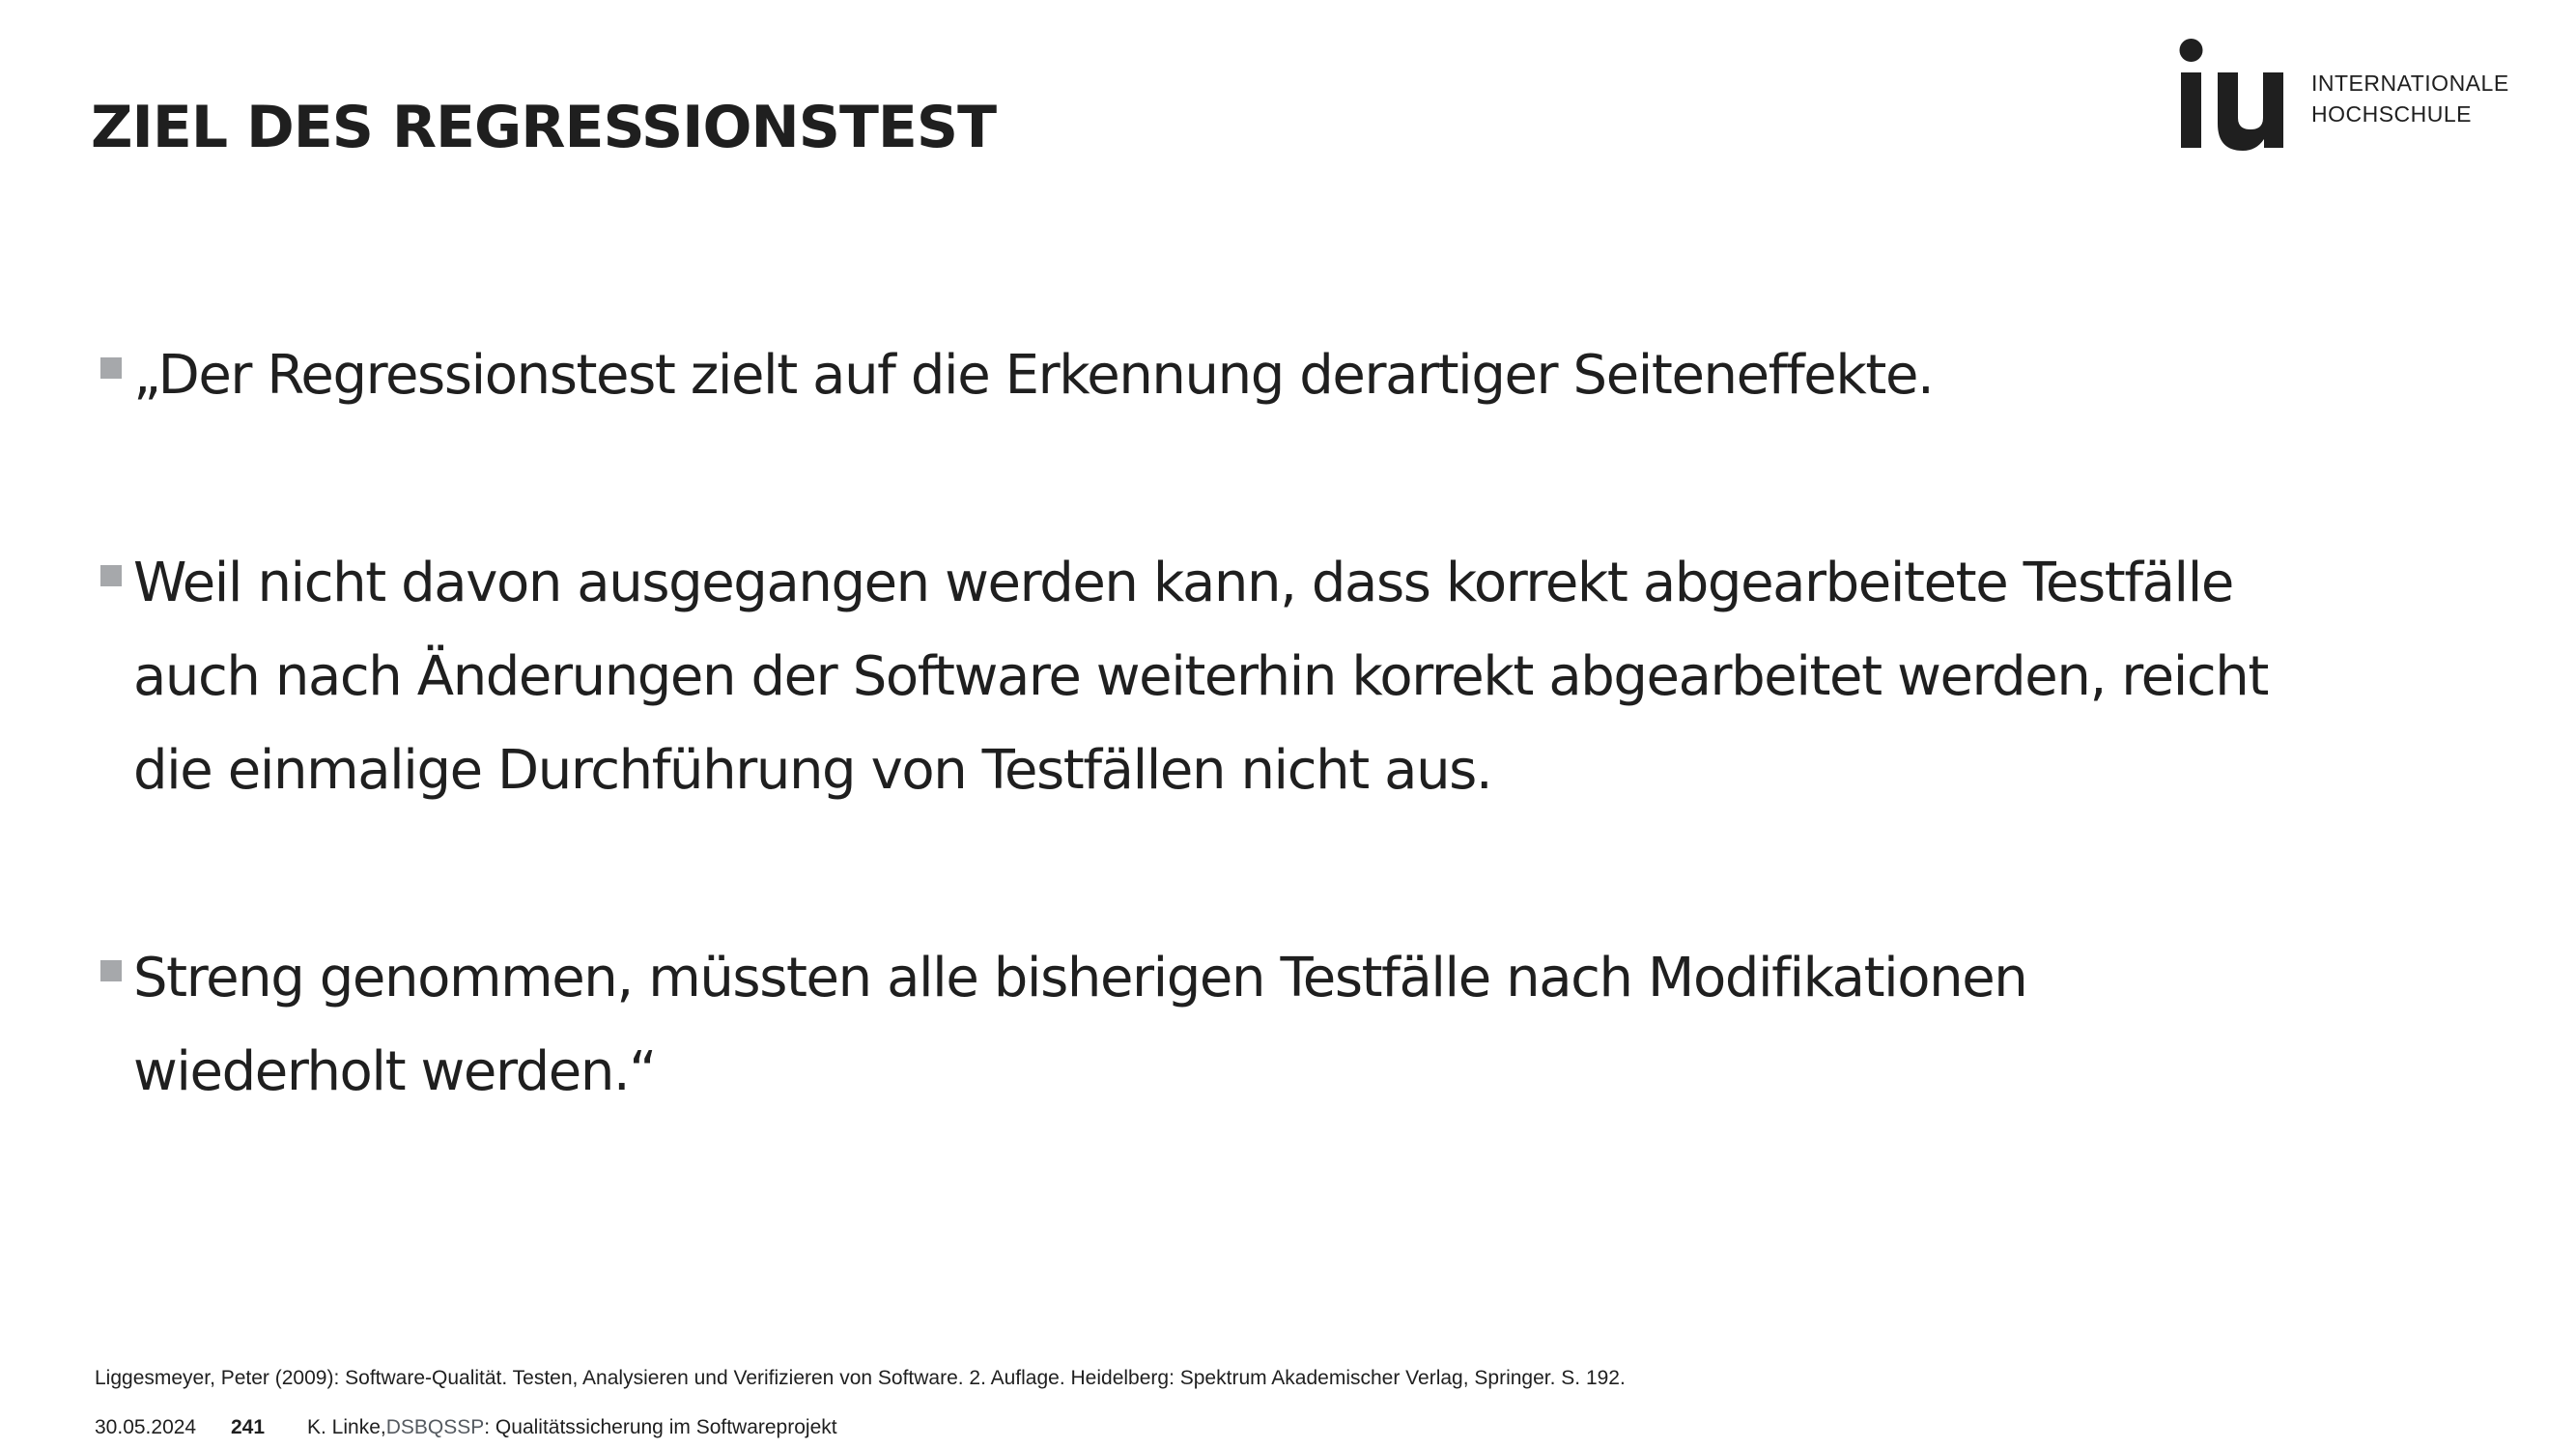 The image size is (2576, 1449). Describe the element at coordinates (544, 127) in the screenshot. I see `slide-title: ZIEL DES REGRESSIONSTEST` at that location.